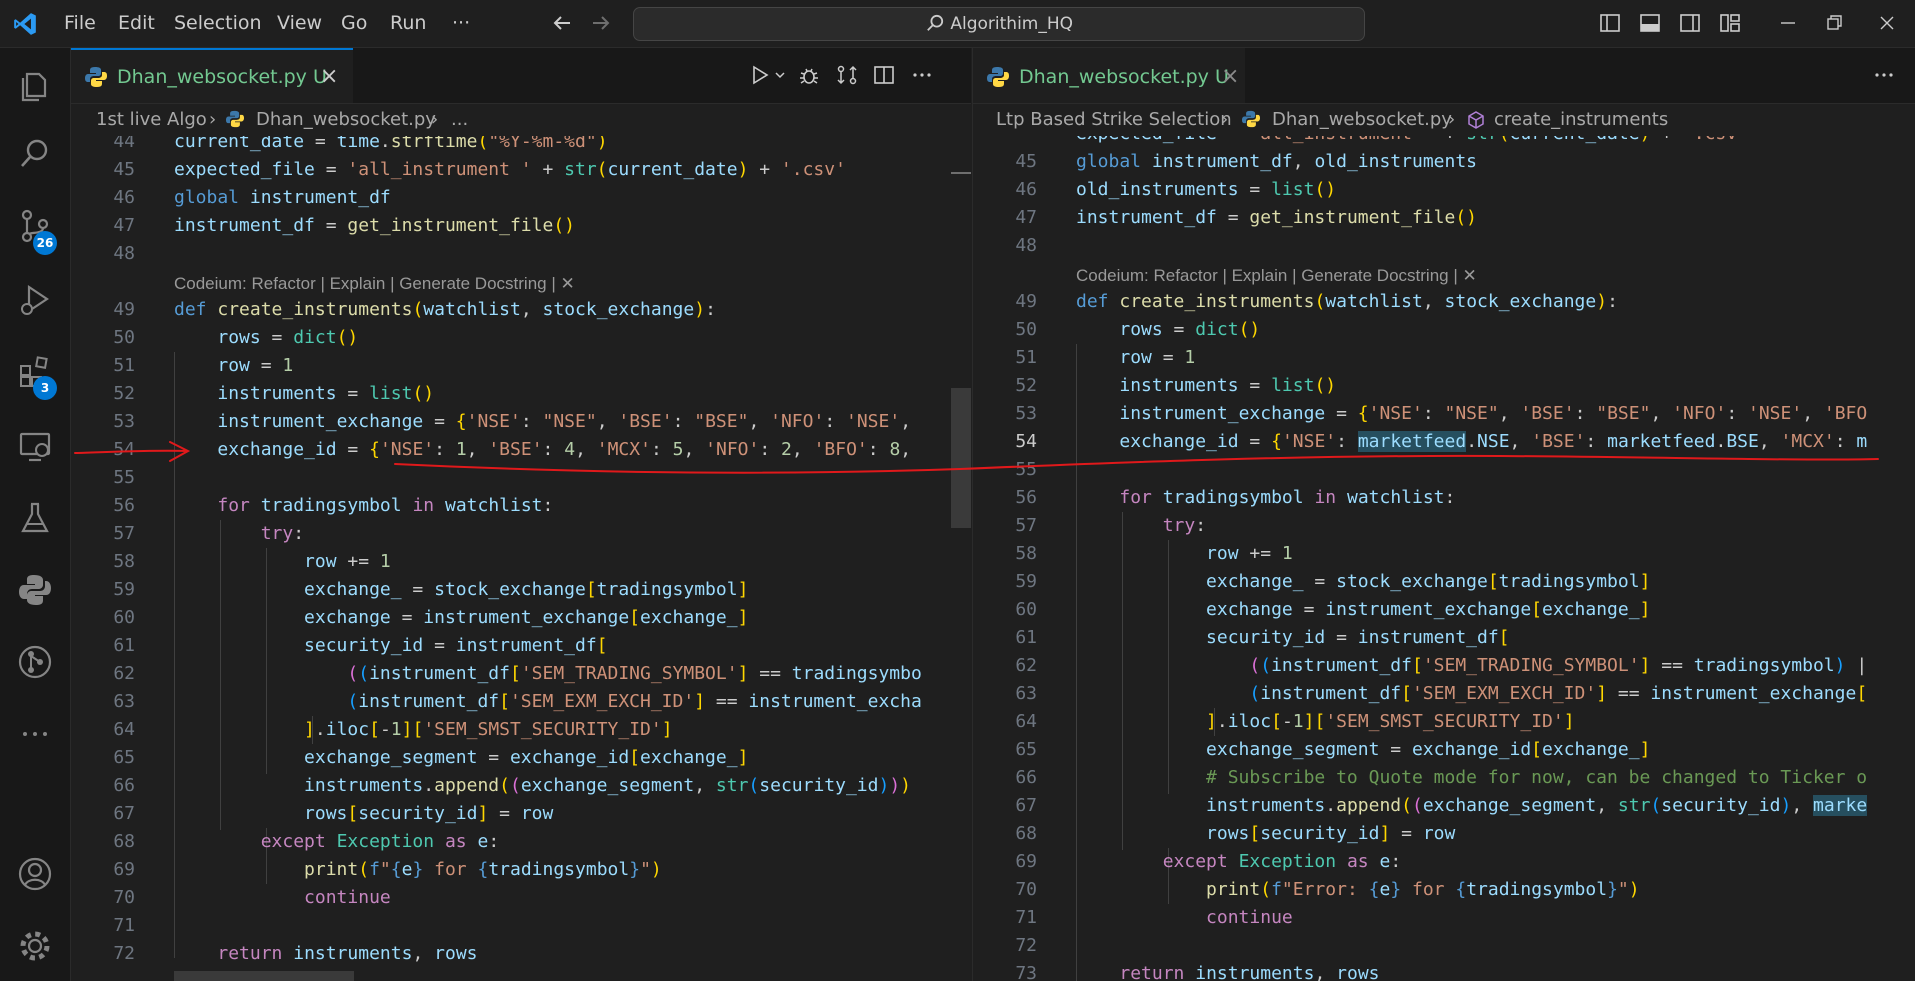 This screenshot has height=981, width=1915. Describe the element at coordinates (299, 23) in the screenshot. I see `menu-view: View` at that location.